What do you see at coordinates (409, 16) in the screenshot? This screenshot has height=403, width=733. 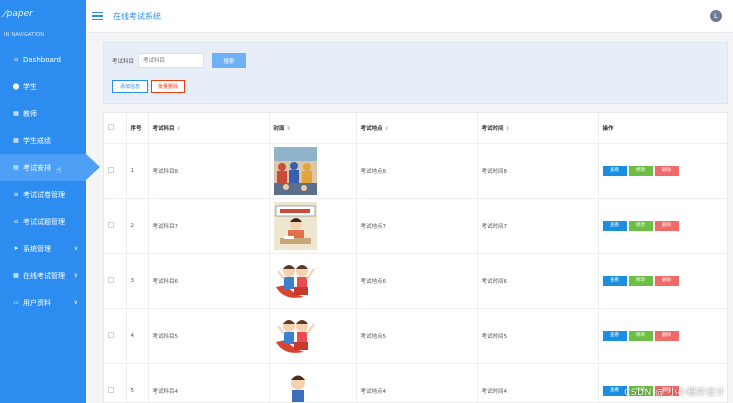 I see `top-bar: 在线考试系统 L` at bounding box center [409, 16].